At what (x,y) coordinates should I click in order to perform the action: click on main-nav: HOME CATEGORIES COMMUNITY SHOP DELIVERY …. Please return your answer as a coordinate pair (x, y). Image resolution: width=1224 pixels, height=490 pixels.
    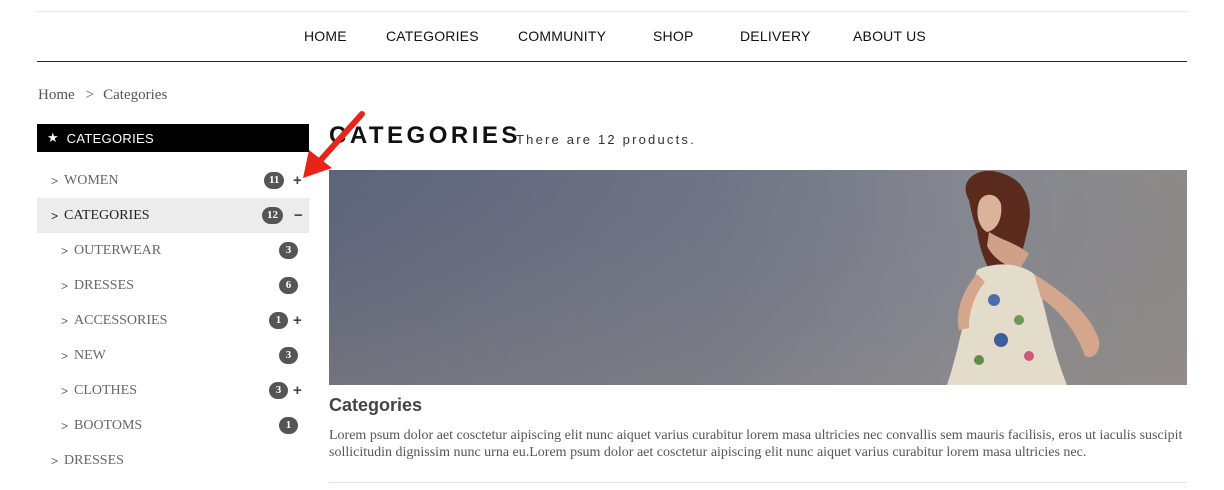
    Looking at the image, I should click on (612, 37).